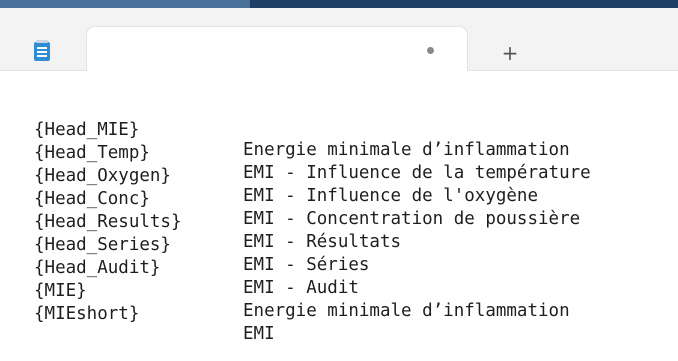 This screenshot has width=678, height=361. I want to click on title-bar-edge, so click(339, 4).